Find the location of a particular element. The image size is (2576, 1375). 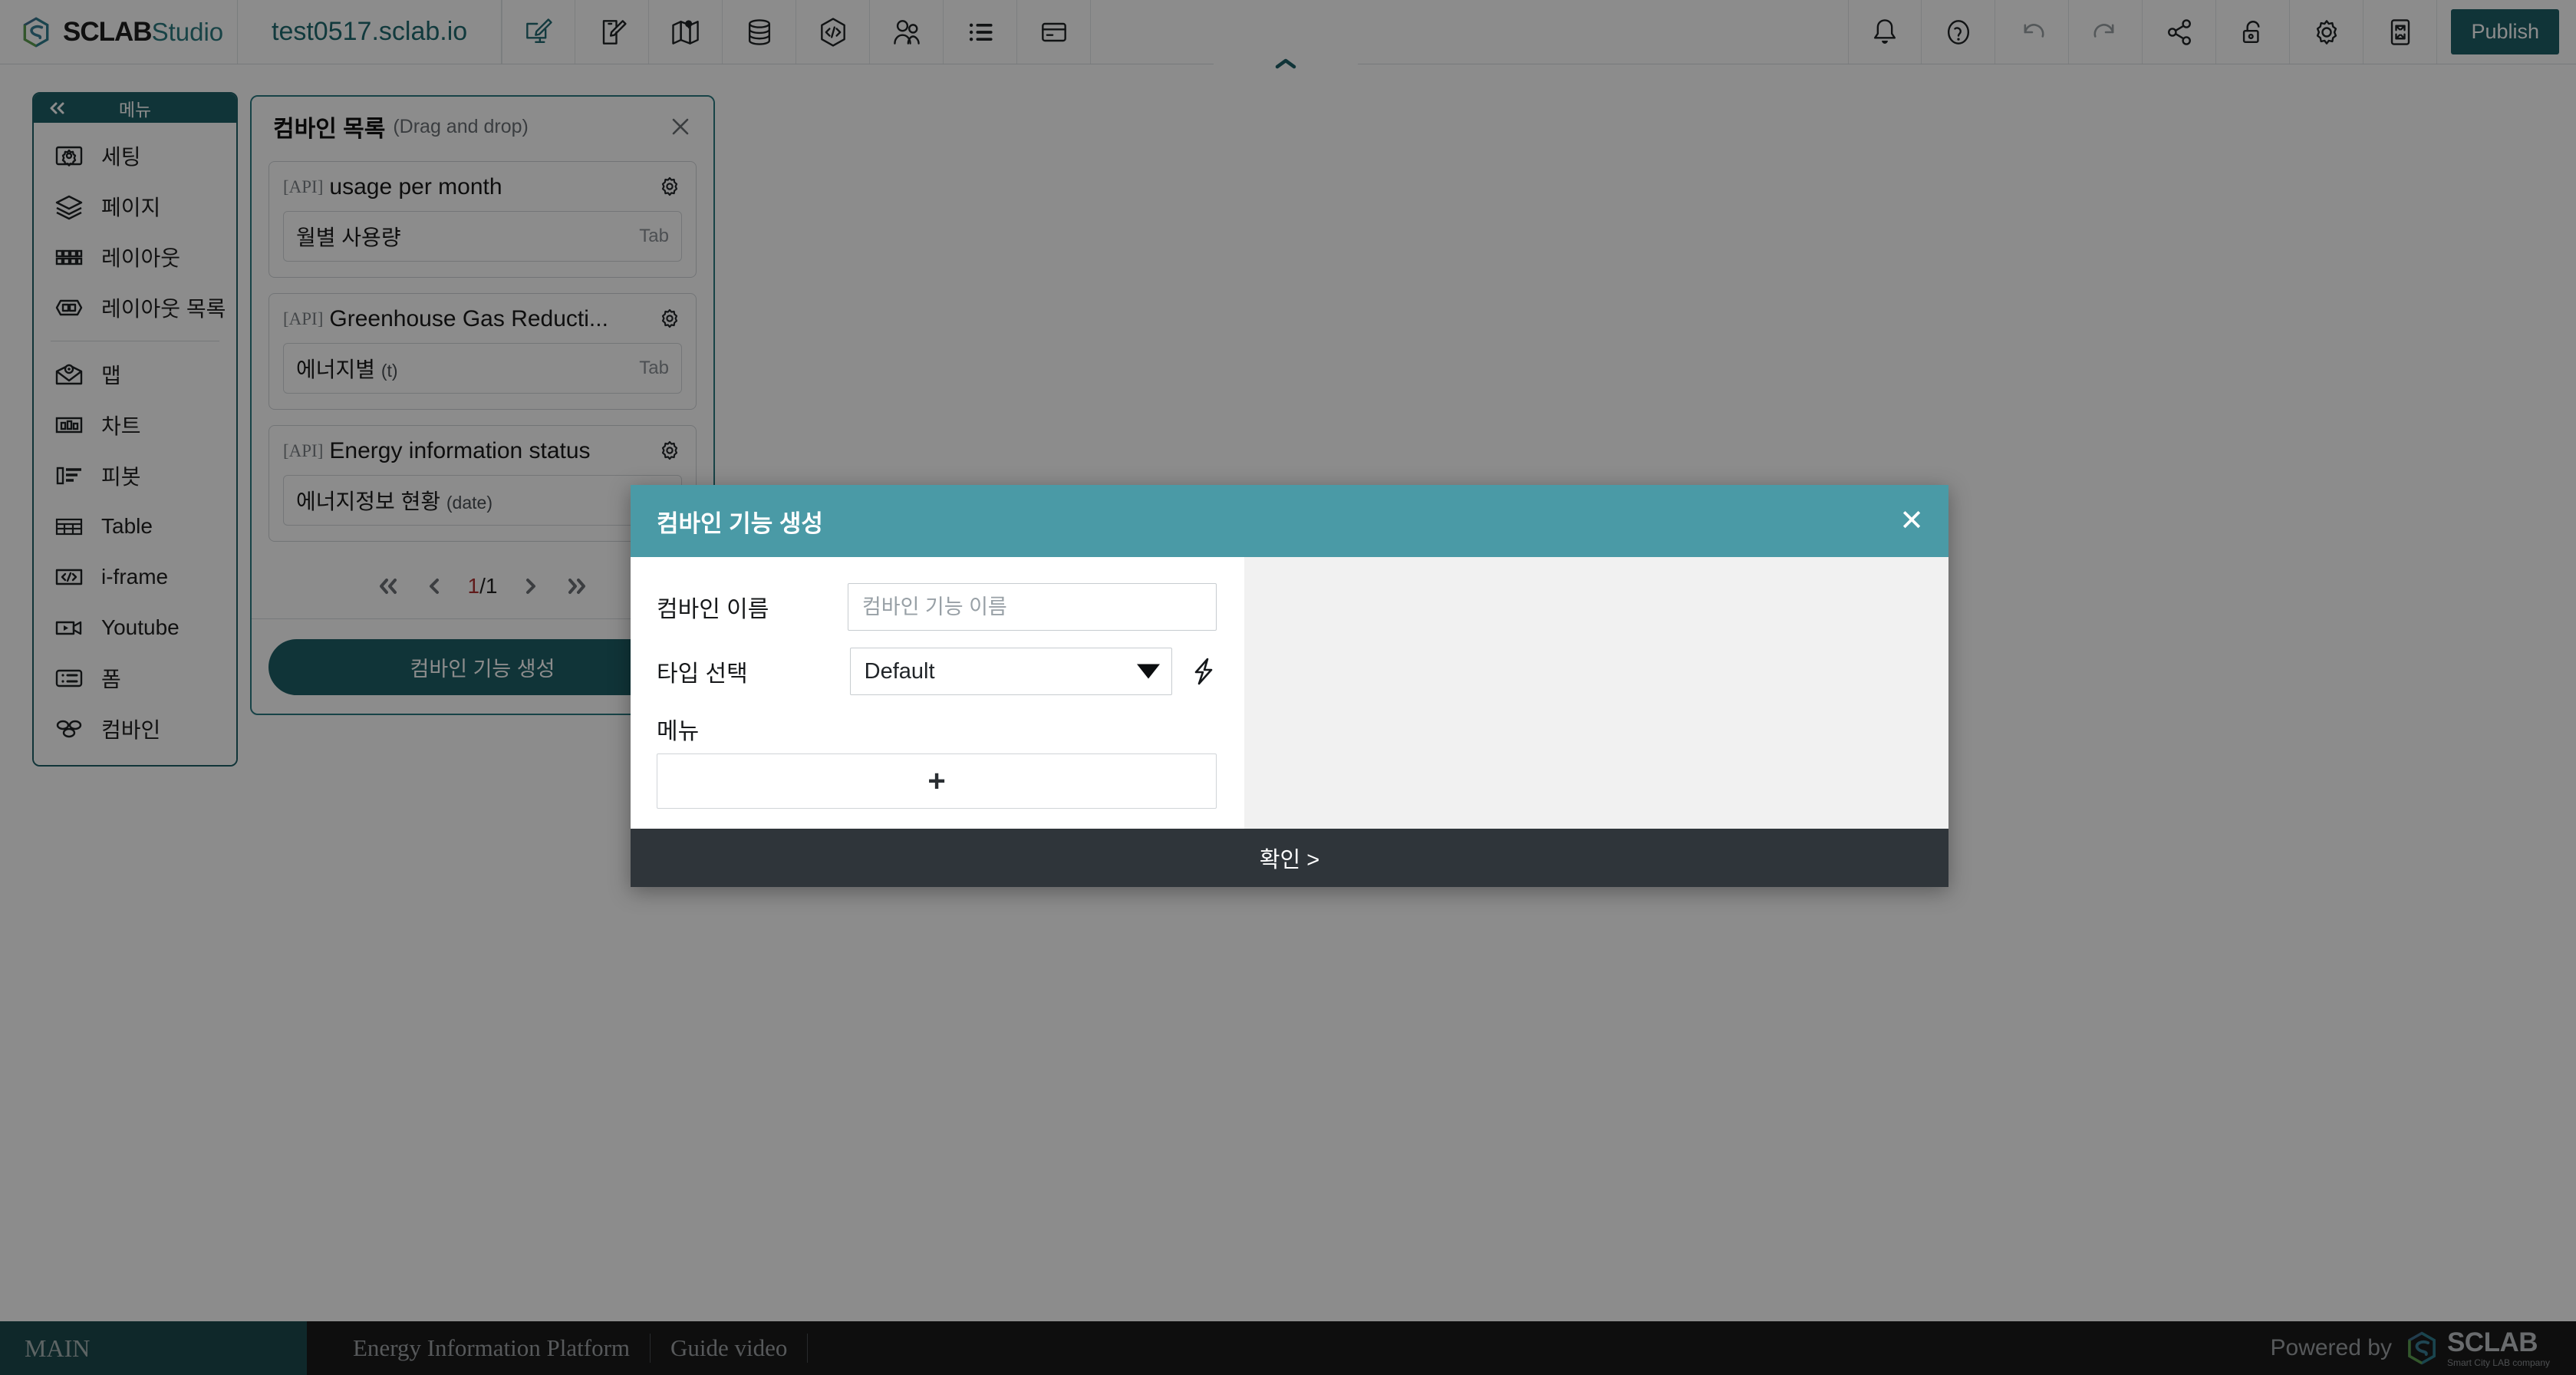

type-select-wrap: Default is located at coordinates (1010, 671).